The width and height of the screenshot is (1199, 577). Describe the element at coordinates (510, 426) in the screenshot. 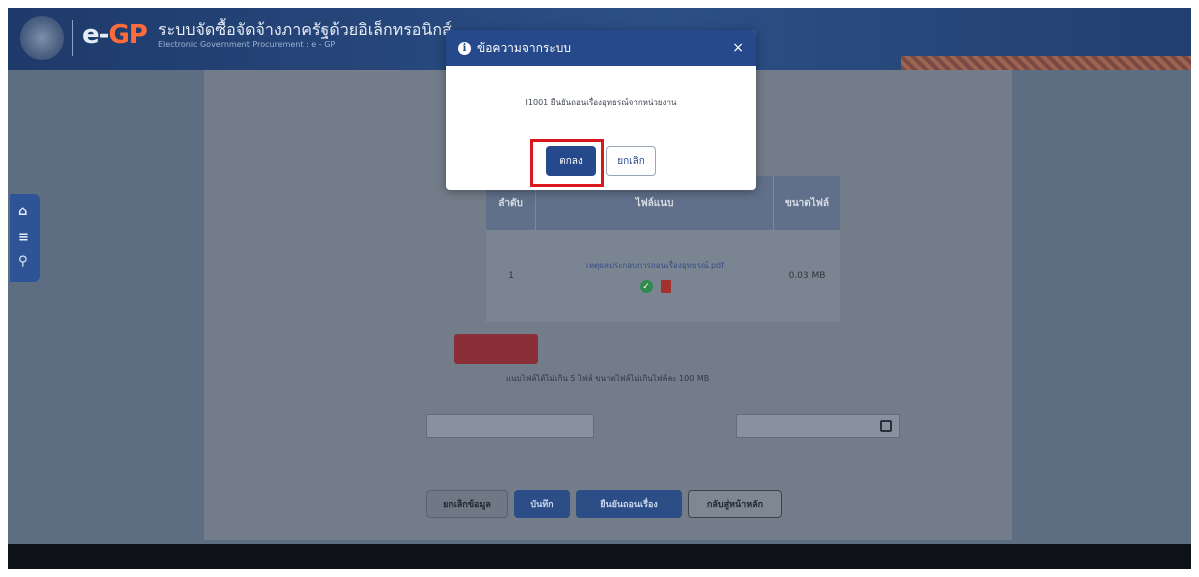

I see `receiver-field` at that location.